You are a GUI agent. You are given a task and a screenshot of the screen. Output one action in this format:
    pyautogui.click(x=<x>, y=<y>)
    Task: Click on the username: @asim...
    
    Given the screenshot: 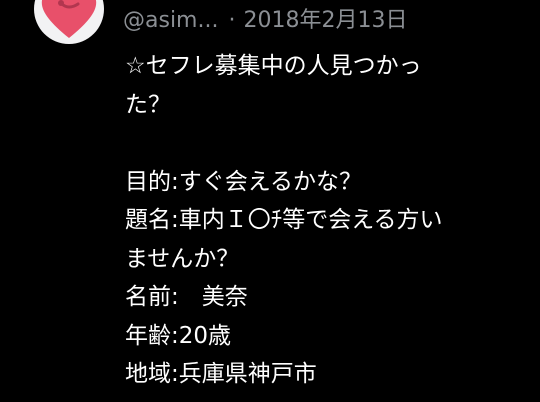 What is the action you would take?
    pyautogui.click(x=170, y=20)
    